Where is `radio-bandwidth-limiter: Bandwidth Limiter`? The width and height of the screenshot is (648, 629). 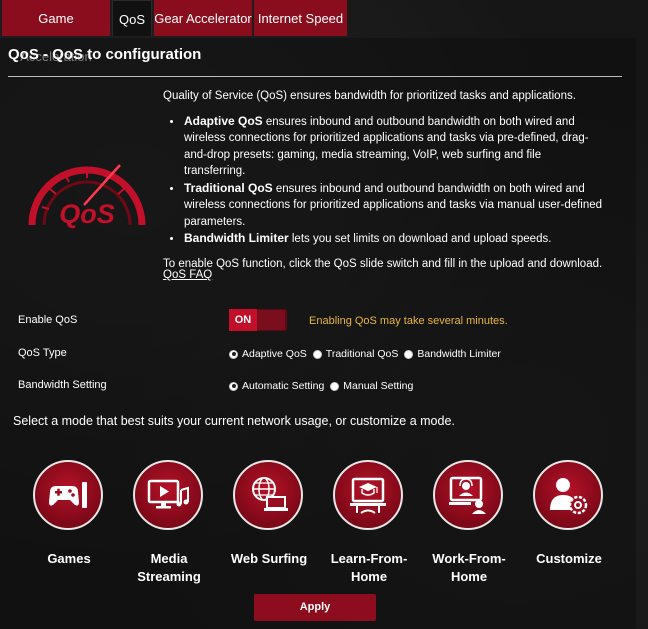 radio-bandwidth-limiter: Bandwidth Limiter is located at coordinates (452, 354).